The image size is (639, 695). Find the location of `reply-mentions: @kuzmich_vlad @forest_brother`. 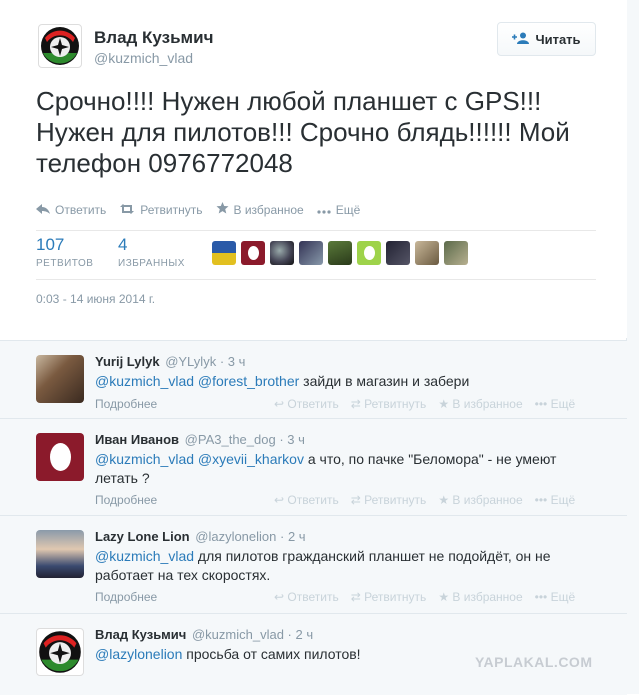

reply-mentions: @kuzmich_vlad @forest_brother is located at coordinates (197, 381).